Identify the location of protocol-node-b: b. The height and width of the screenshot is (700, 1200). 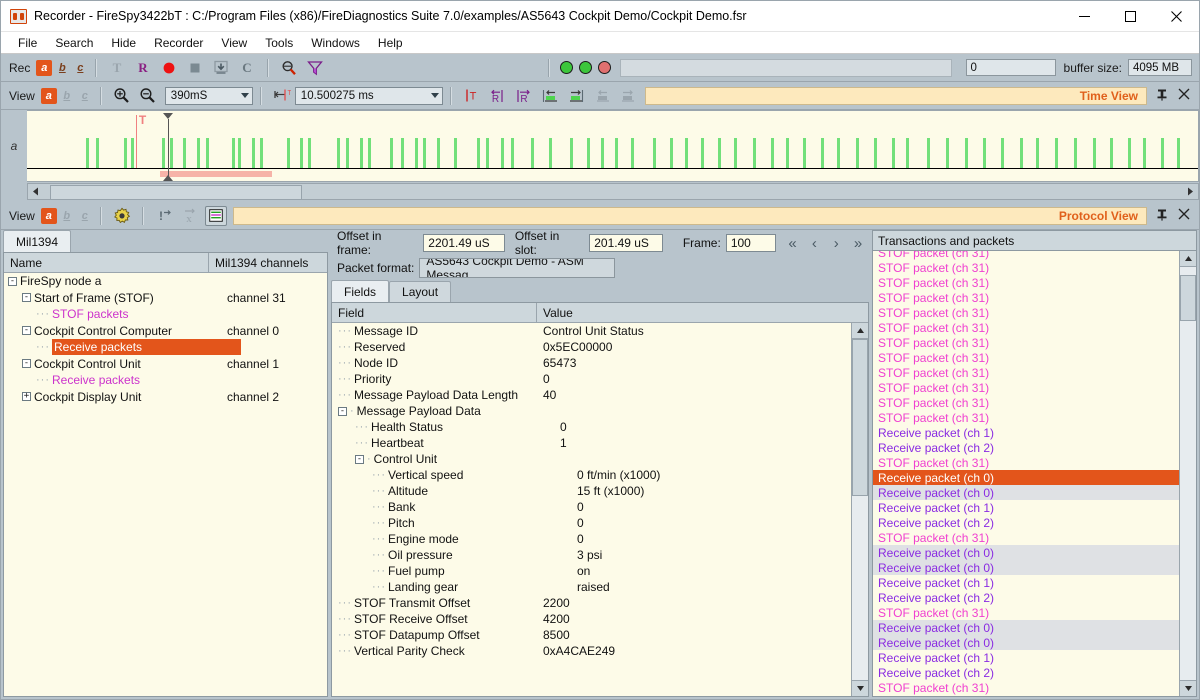
(67, 216).